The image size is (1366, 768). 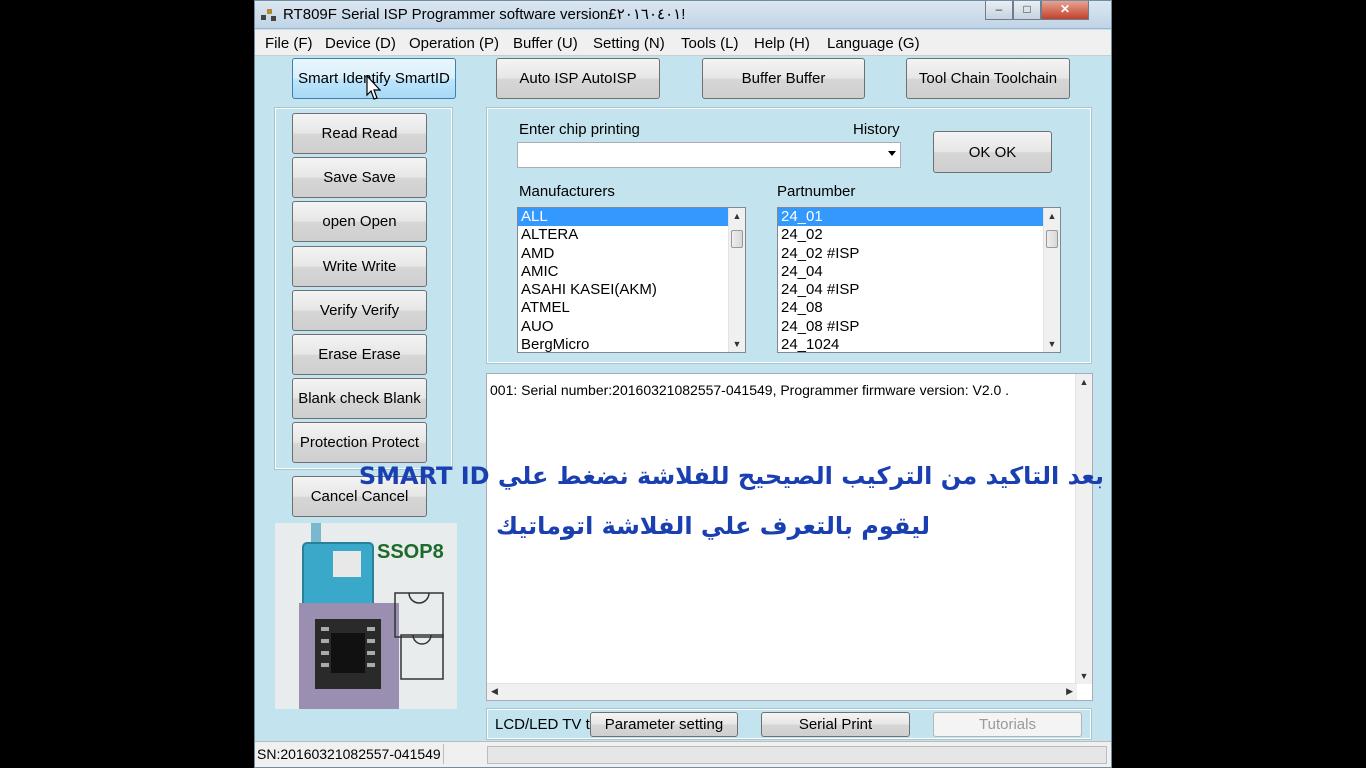 I want to click on menu-help: Help (H), so click(x=782, y=43).